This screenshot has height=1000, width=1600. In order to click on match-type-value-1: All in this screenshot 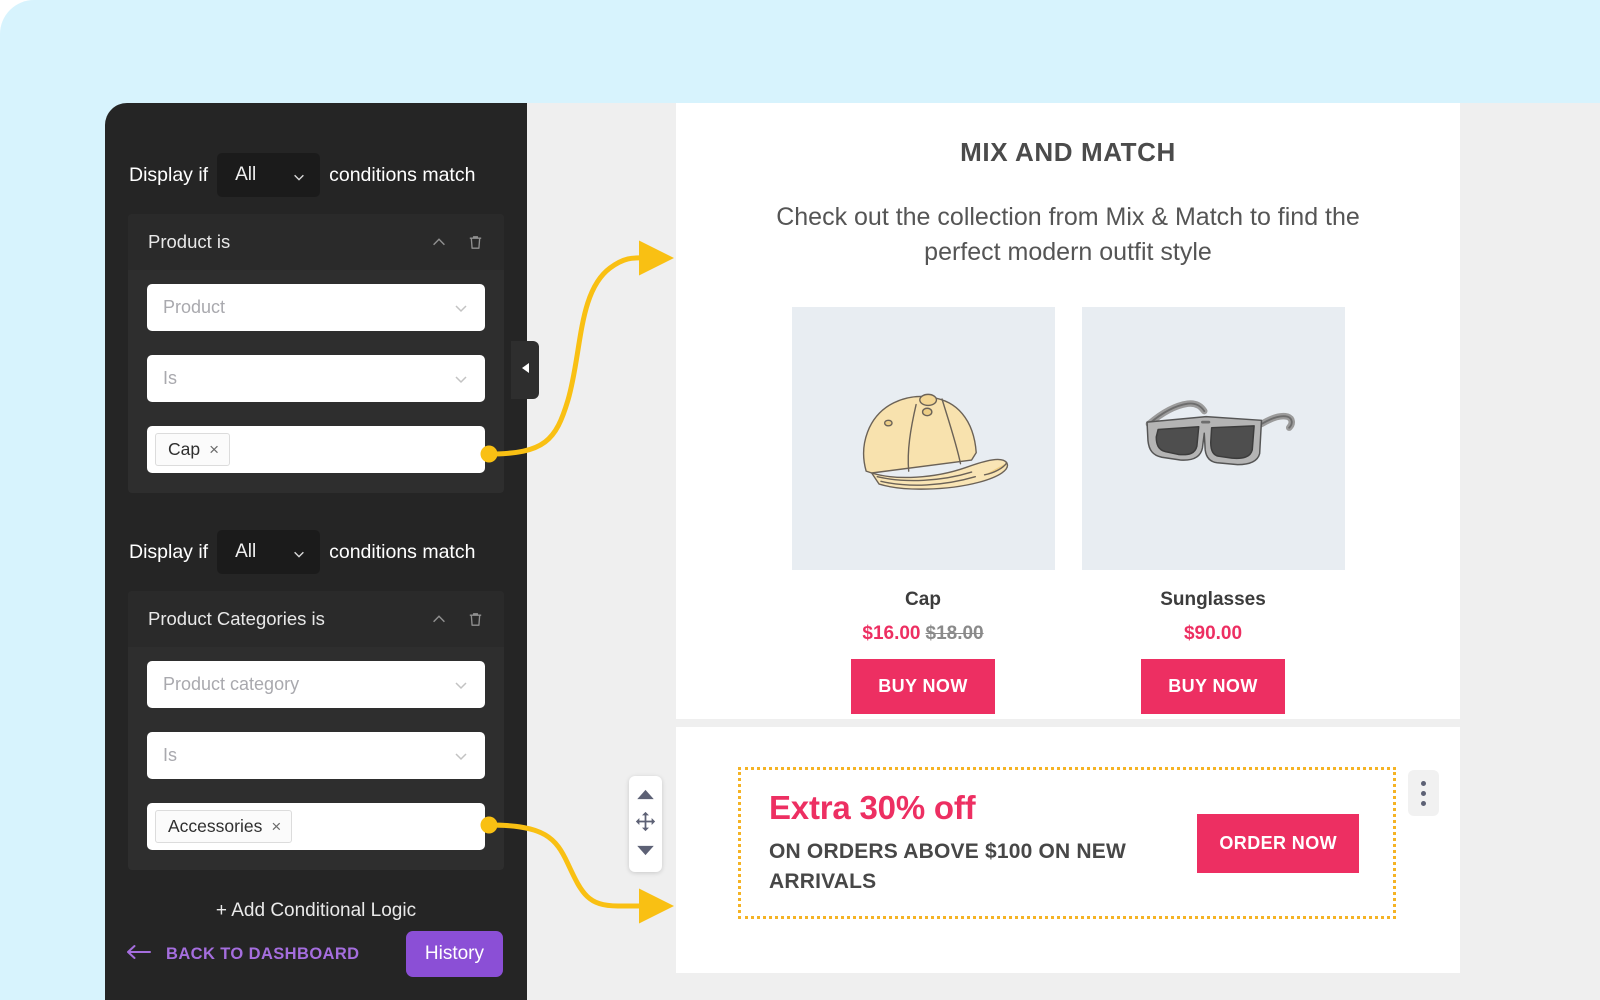, I will do `click(246, 174)`.